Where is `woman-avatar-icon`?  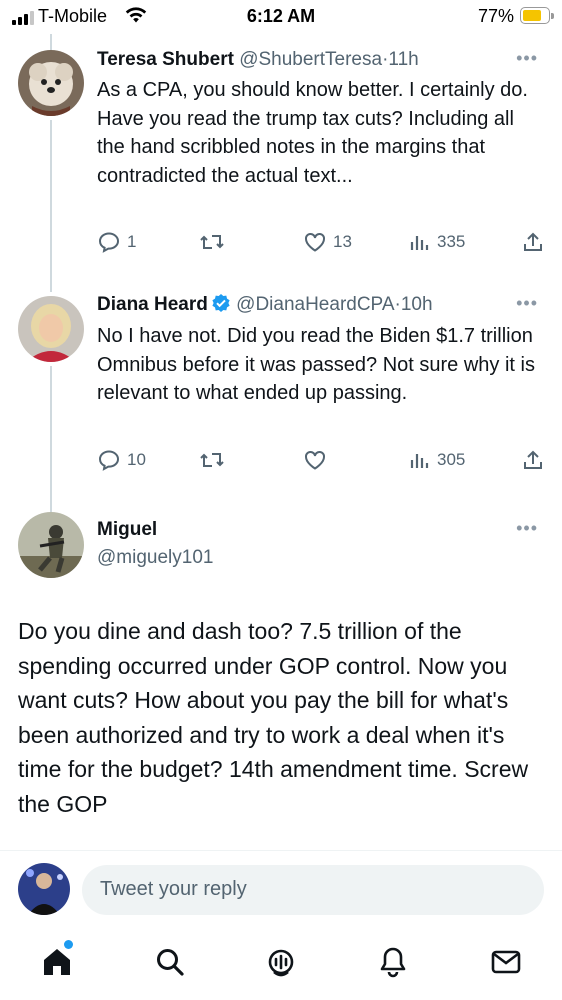 woman-avatar-icon is located at coordinates (51, 329).